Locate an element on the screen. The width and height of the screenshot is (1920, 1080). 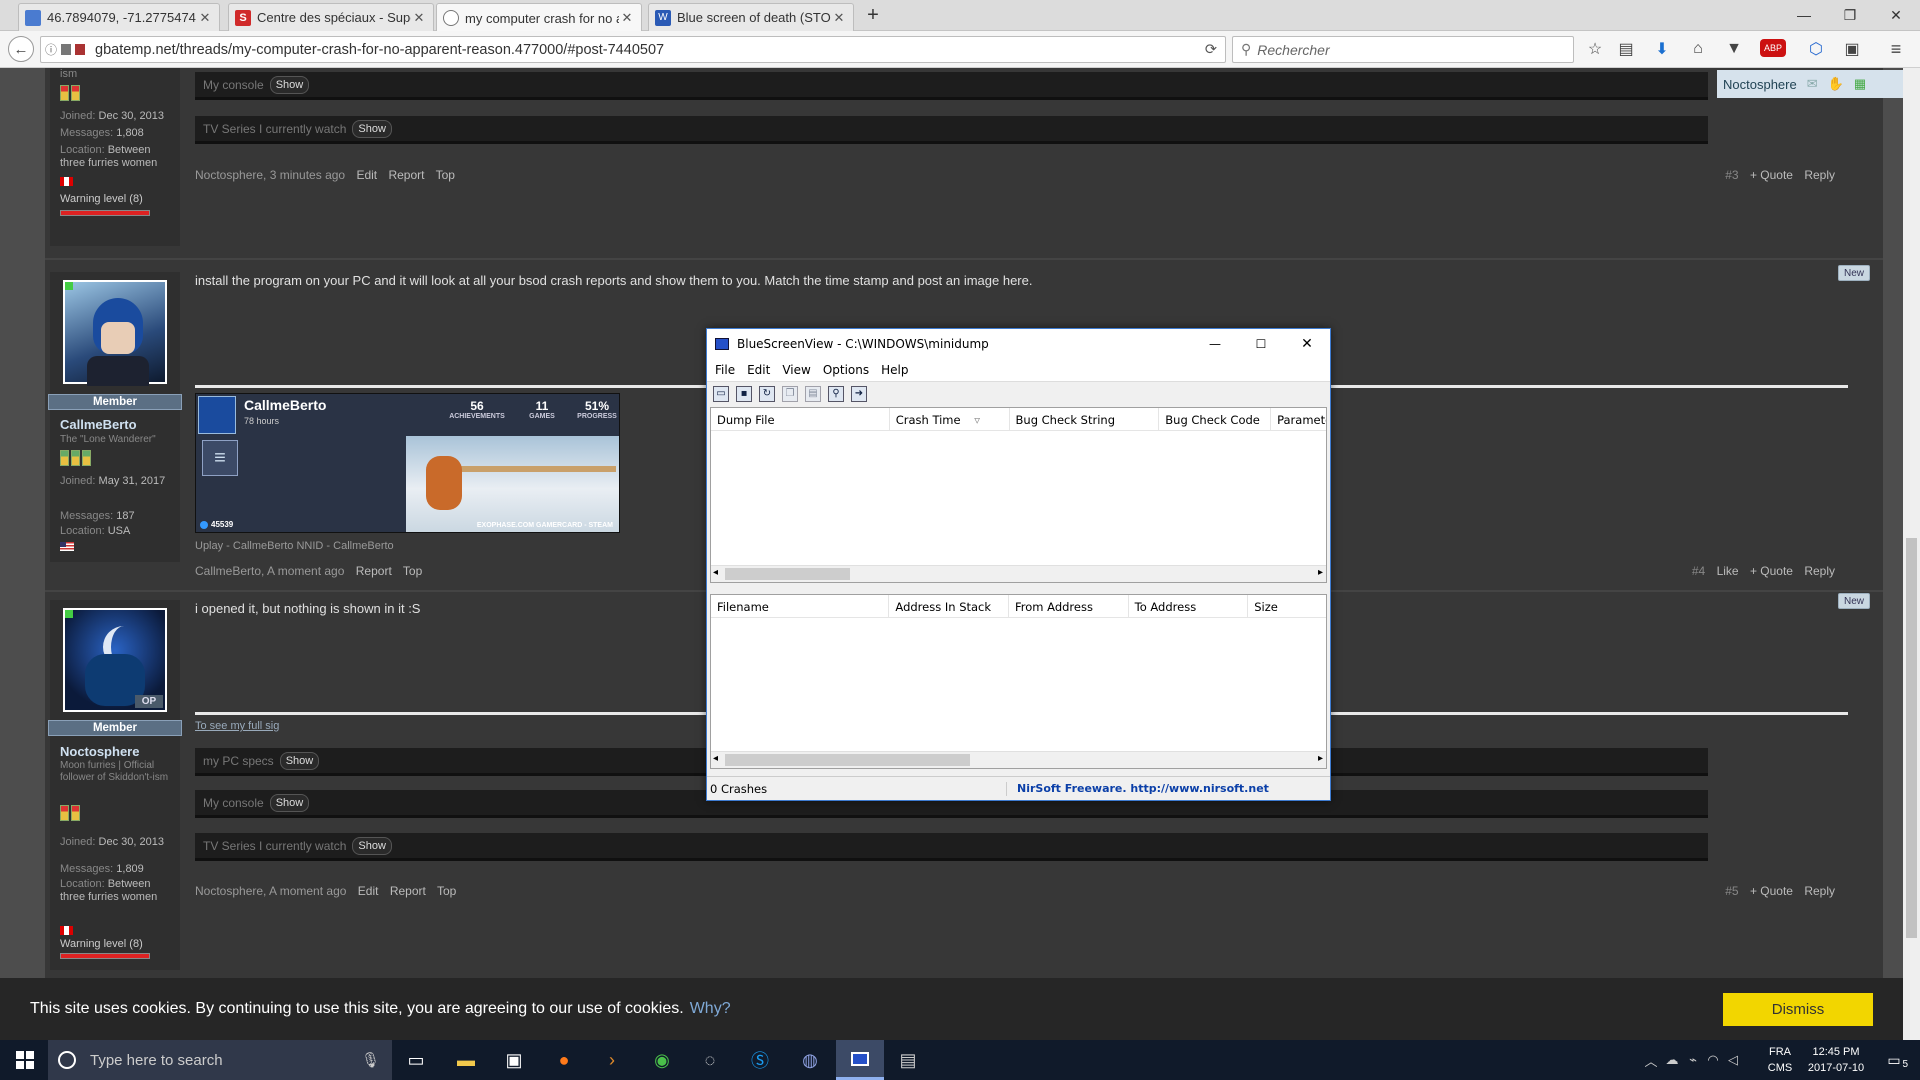
column-header: Dump File is located at coordinates (800, 419).